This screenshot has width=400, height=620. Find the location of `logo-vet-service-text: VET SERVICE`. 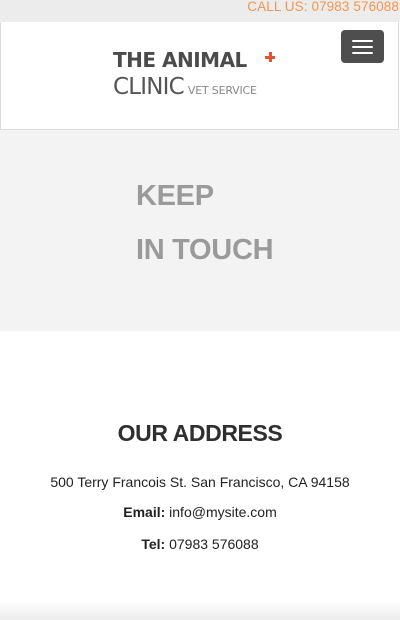

logo-vet-service-text: VET SERVICE is located at coordinates (222, 90).